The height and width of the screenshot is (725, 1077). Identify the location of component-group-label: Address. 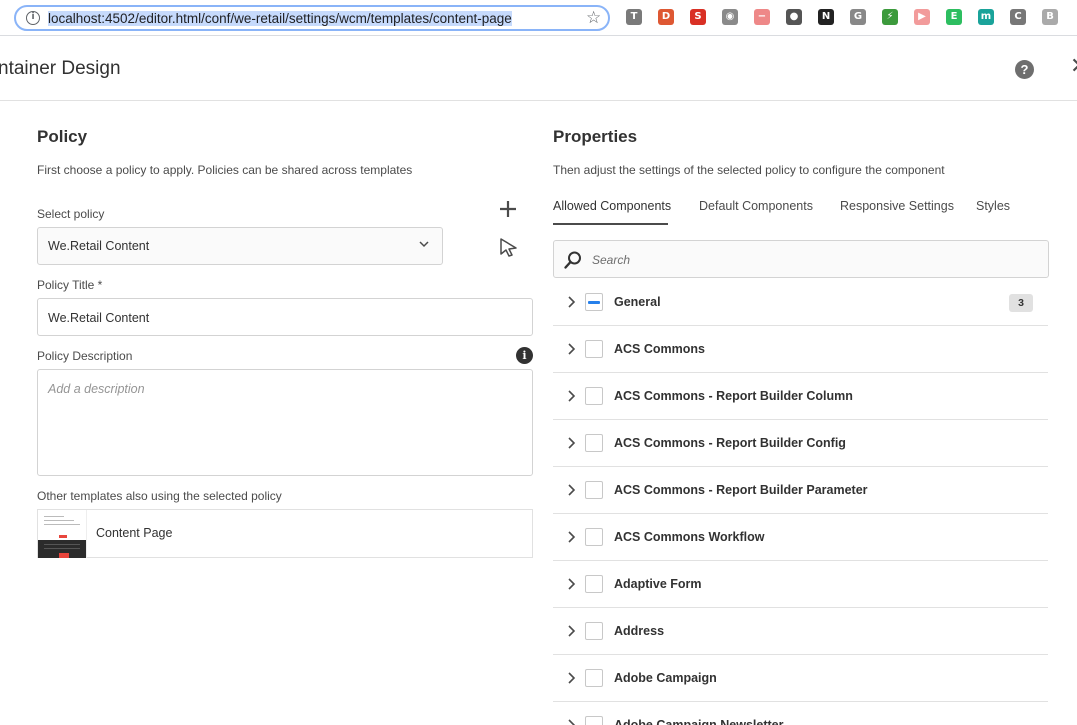
(639, 631).